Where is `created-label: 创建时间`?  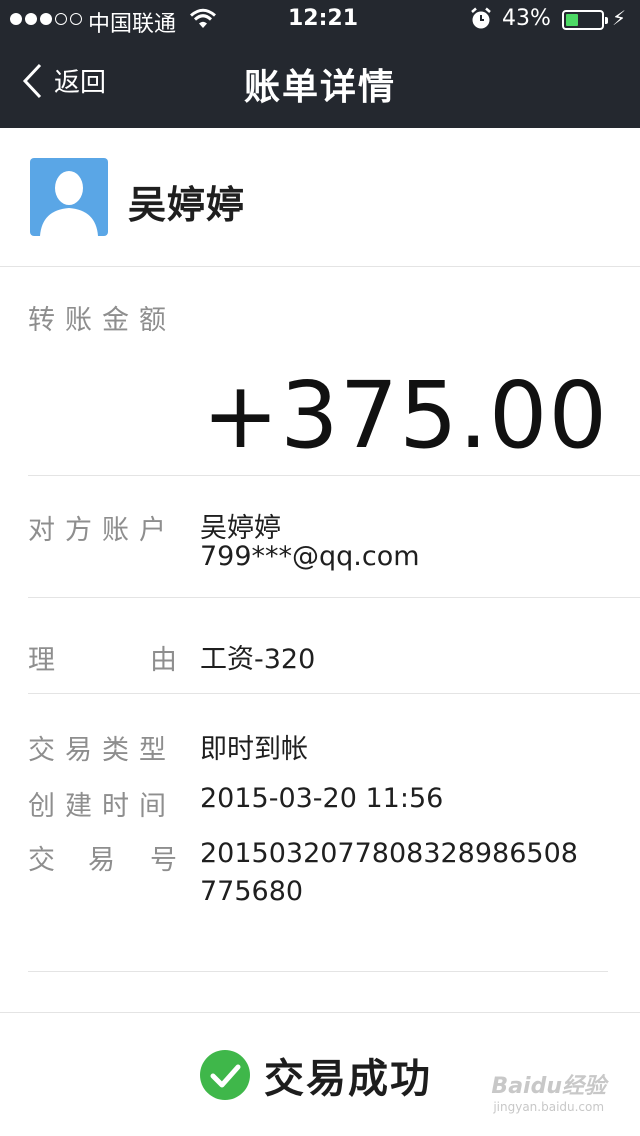 created-label: 创建时间 is located at coordinates (102, 806).